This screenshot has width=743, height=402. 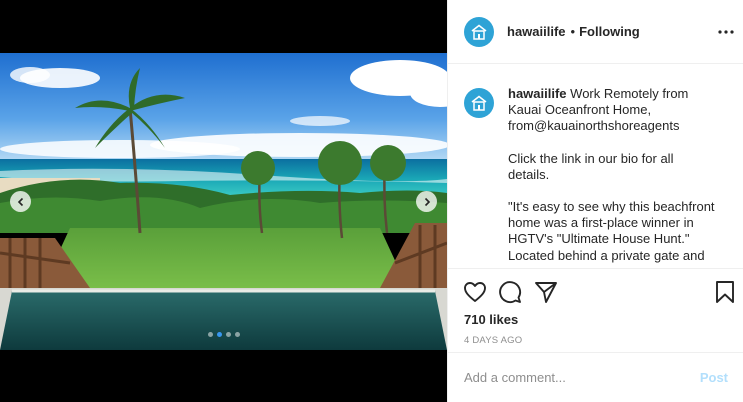 I want to click on paper-plane-icon, so click(x=546, y=292).